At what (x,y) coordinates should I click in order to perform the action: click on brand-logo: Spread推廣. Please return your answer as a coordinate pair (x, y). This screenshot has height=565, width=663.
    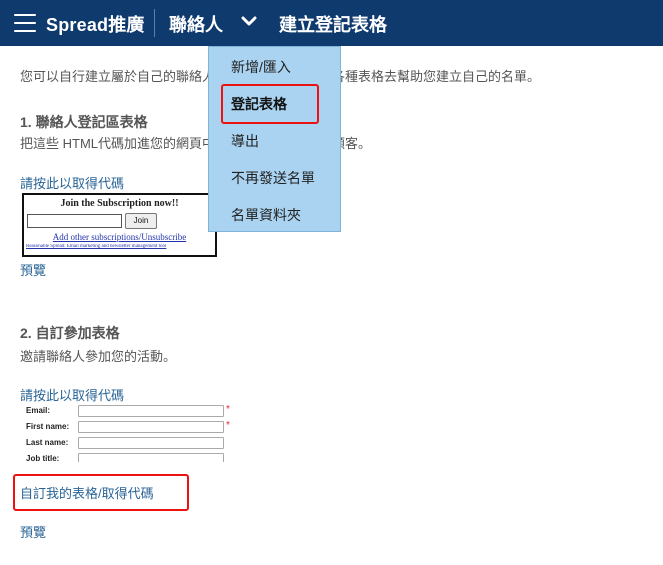
    Looking at the image, I should click on (95, 24).